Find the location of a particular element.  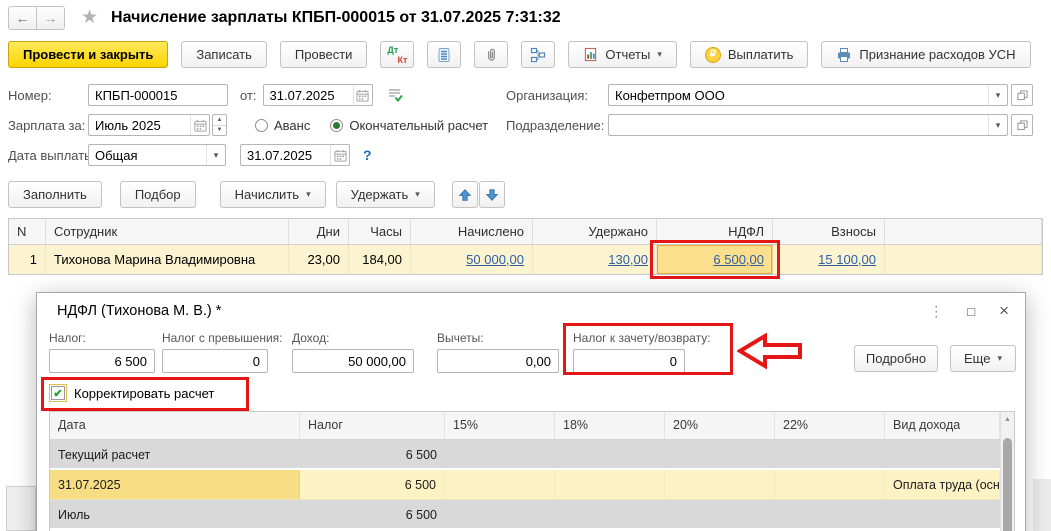

table-row-current-calc: Текущий расчет 6 500 is located at coordinates (525, 455).